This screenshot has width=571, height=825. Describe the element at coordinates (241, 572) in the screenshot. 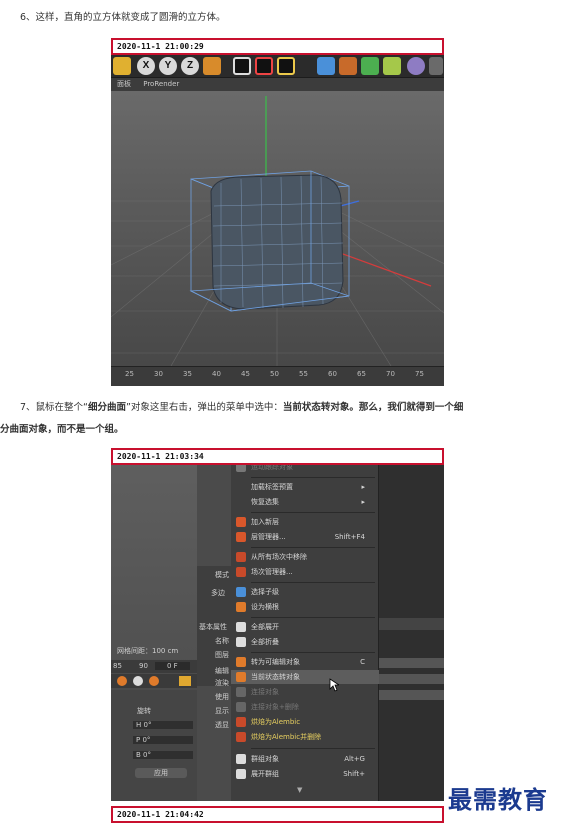

I see `take-manager-icon` at that location.